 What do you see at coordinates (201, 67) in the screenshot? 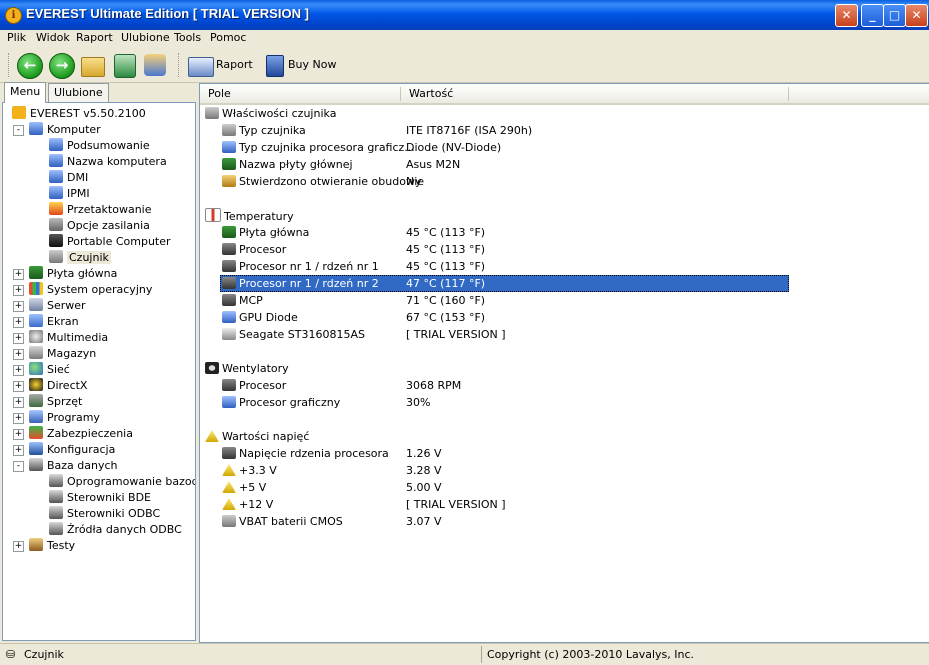
I see `report-icon` at bounding box center [201, 67].